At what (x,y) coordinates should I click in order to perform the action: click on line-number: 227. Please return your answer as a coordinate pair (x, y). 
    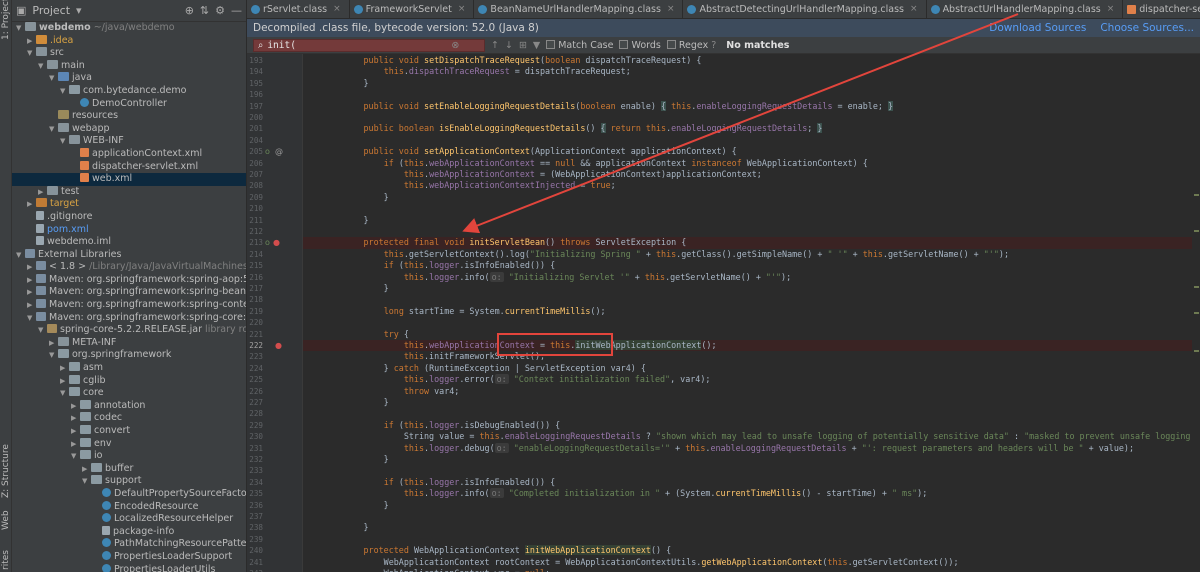
    Looking at the image, I should click on (255, 402).